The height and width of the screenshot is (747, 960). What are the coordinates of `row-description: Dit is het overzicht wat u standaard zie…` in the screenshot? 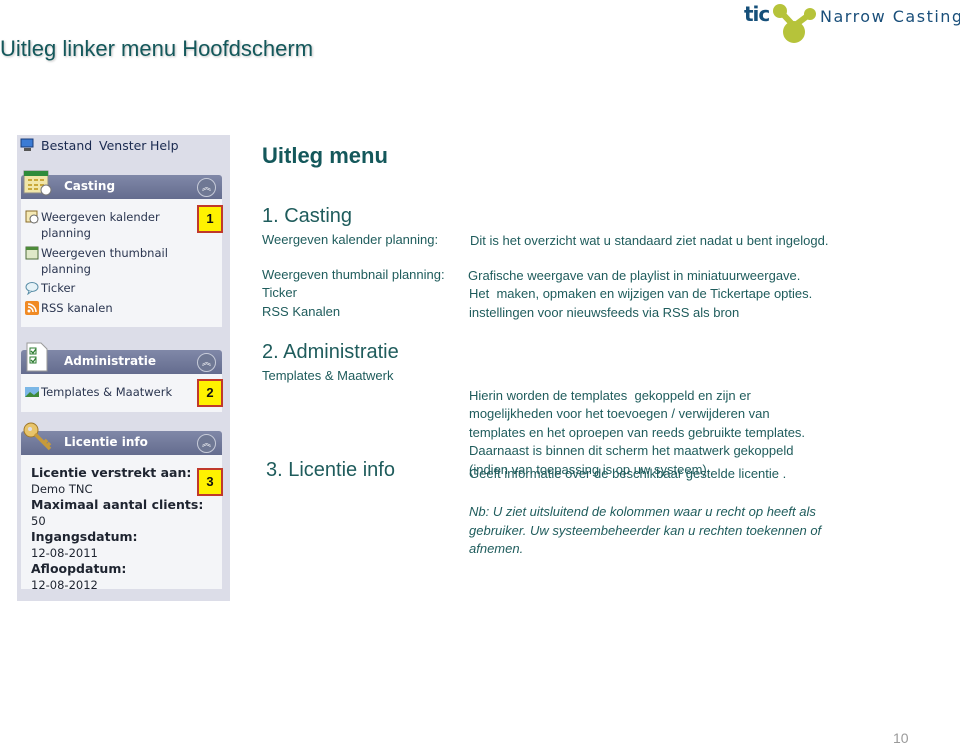 It's located at (649, 240).